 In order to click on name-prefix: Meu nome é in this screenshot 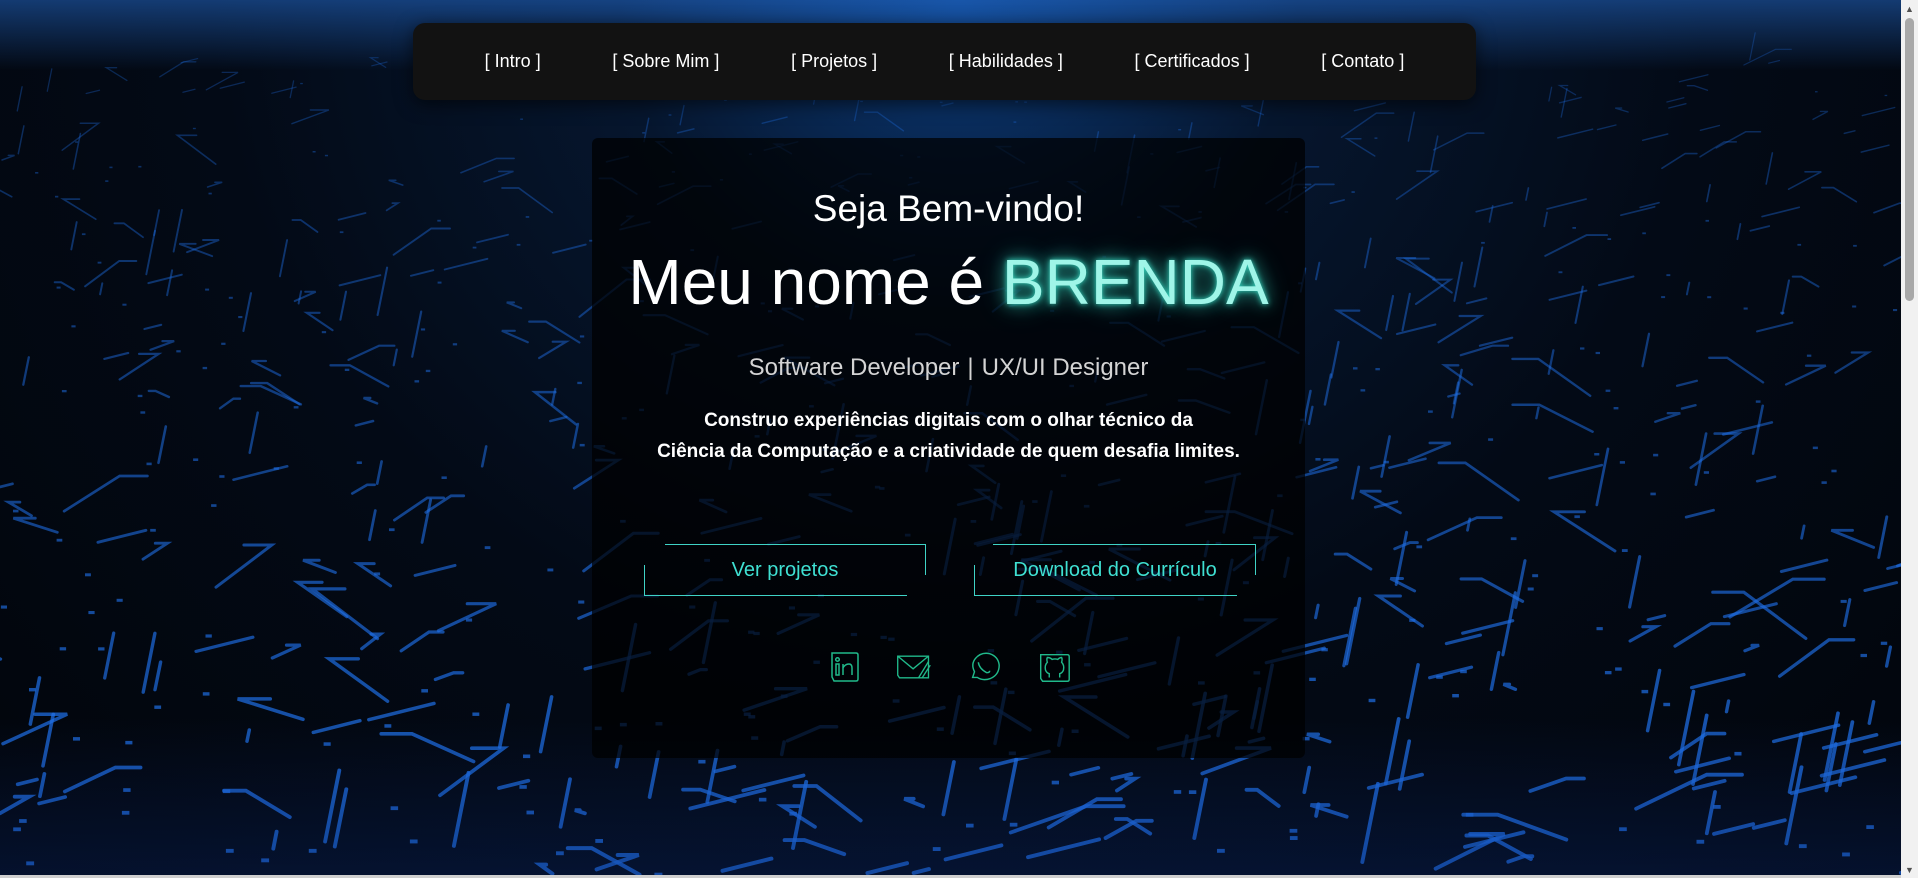, I will do `click(806, 282)`.